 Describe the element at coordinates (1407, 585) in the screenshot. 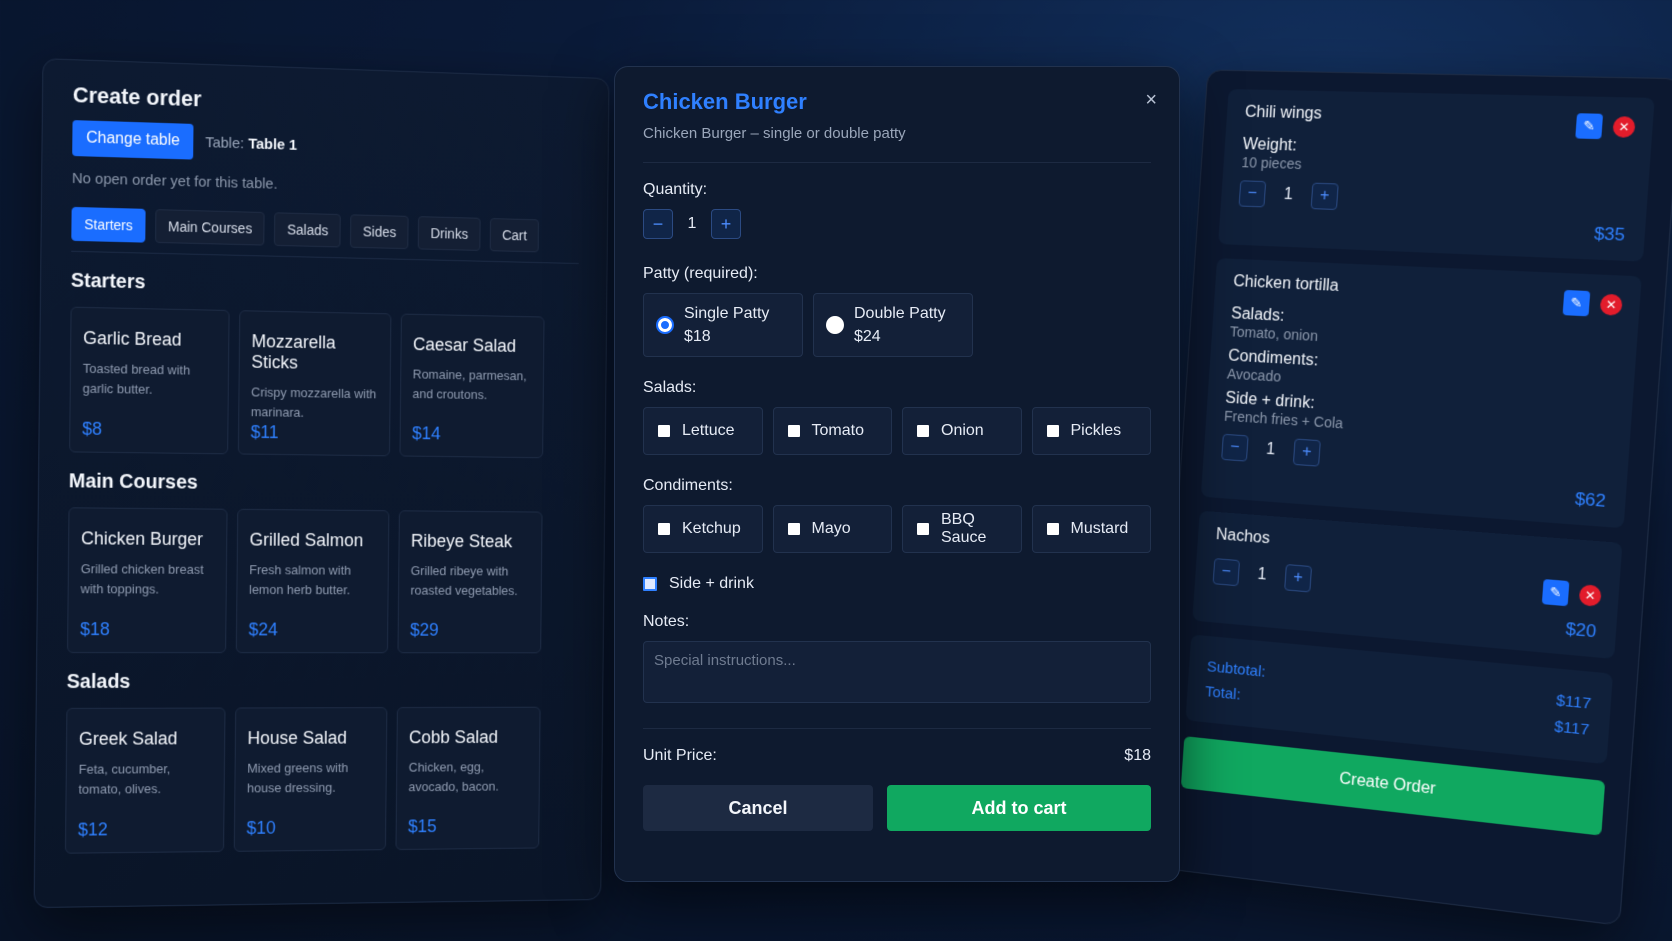

I see `cart-item: Nachos ✎ ✕ − 1 + $20` at that location.